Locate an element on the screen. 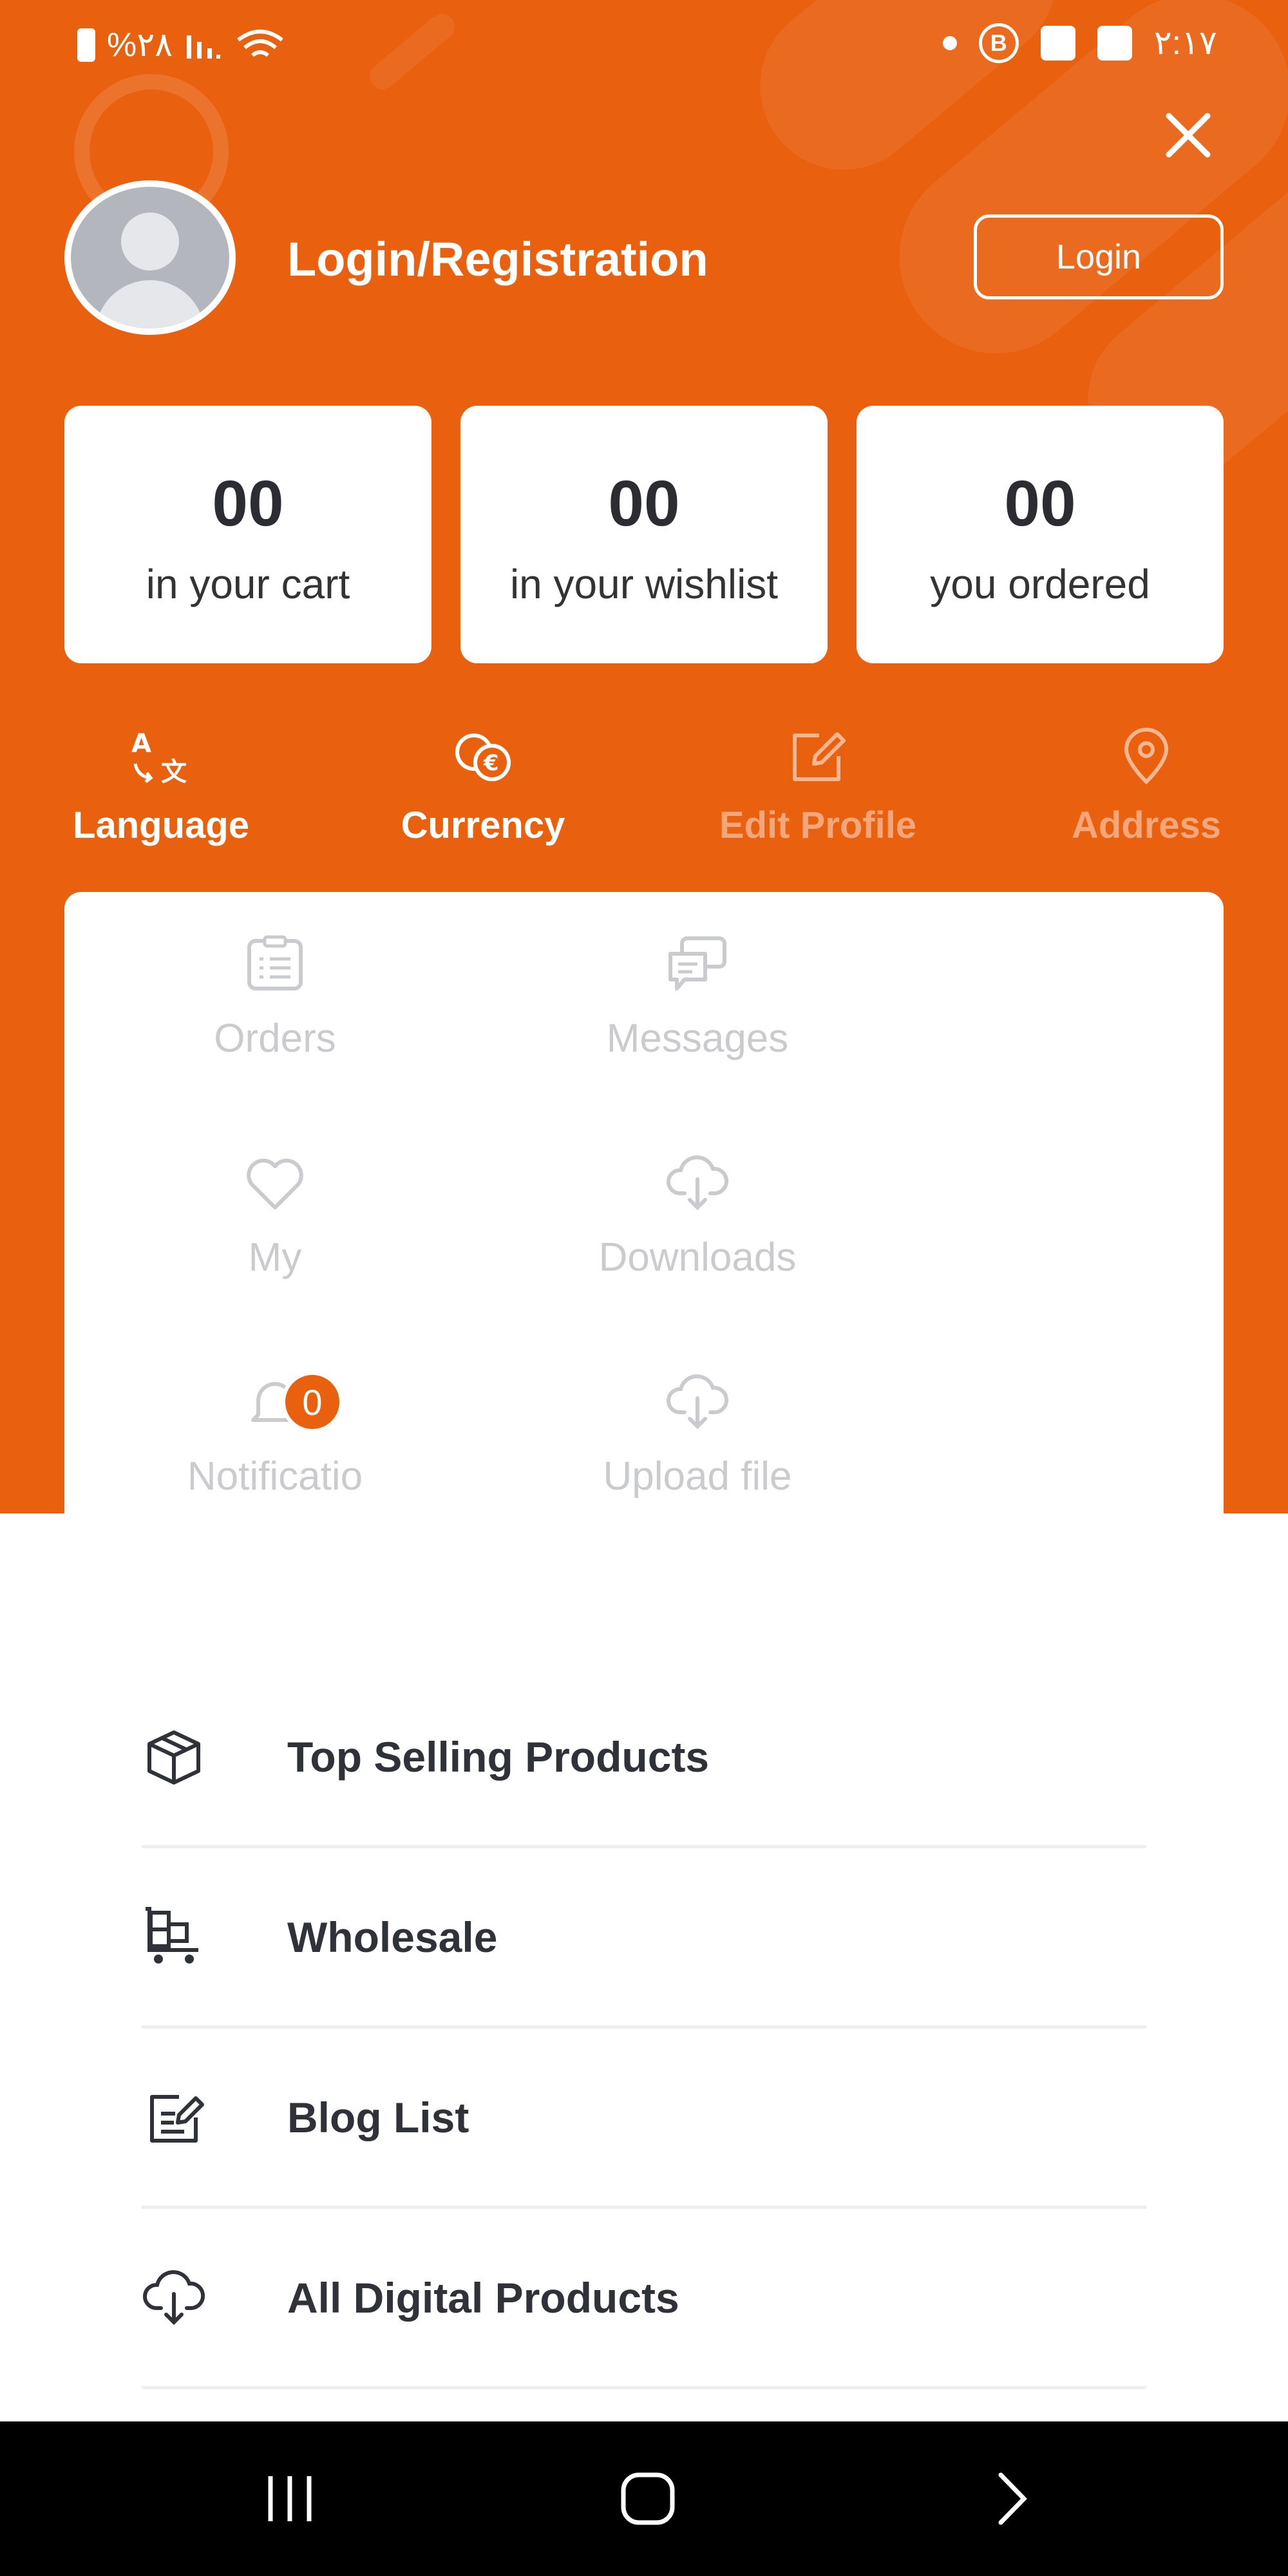  cart-count-card: 00 in your cart is located at coordinates (248, 534).